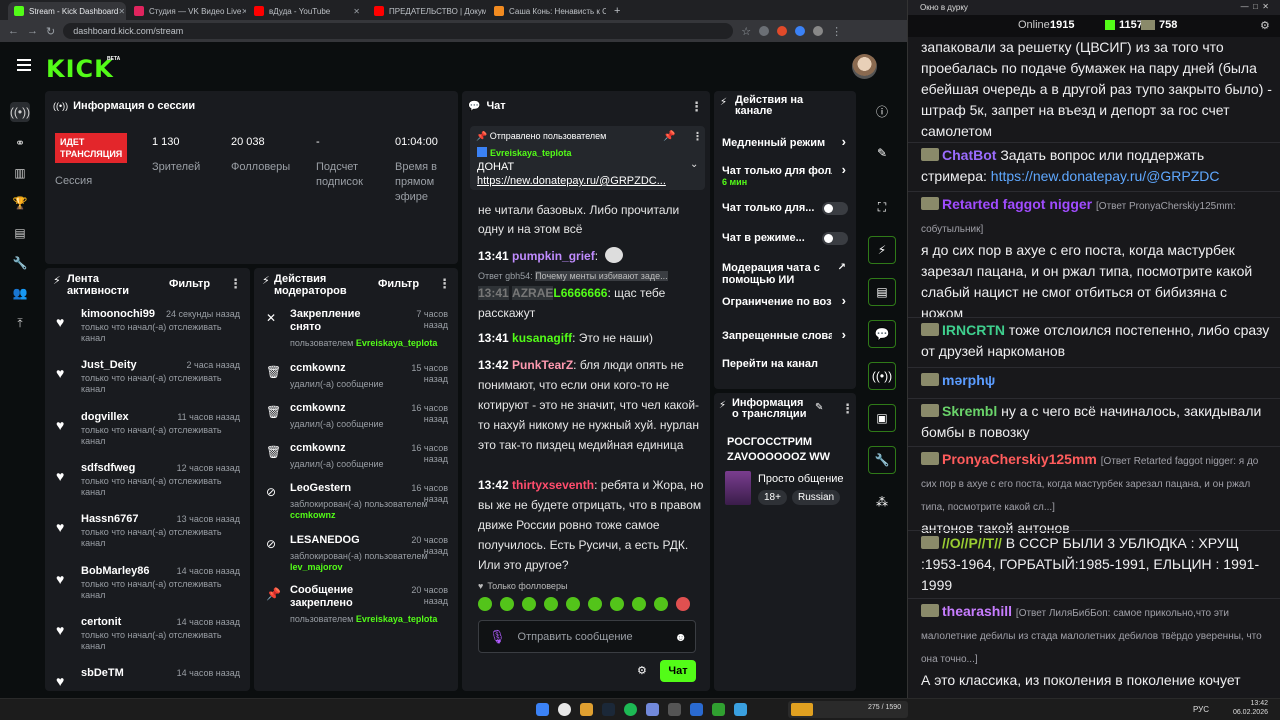 This screenshot has width=1280, height=720. Describe the element at coordinates (882, 418) in the screenshot. I see `stream-toggle-icon: ▣` at that location.